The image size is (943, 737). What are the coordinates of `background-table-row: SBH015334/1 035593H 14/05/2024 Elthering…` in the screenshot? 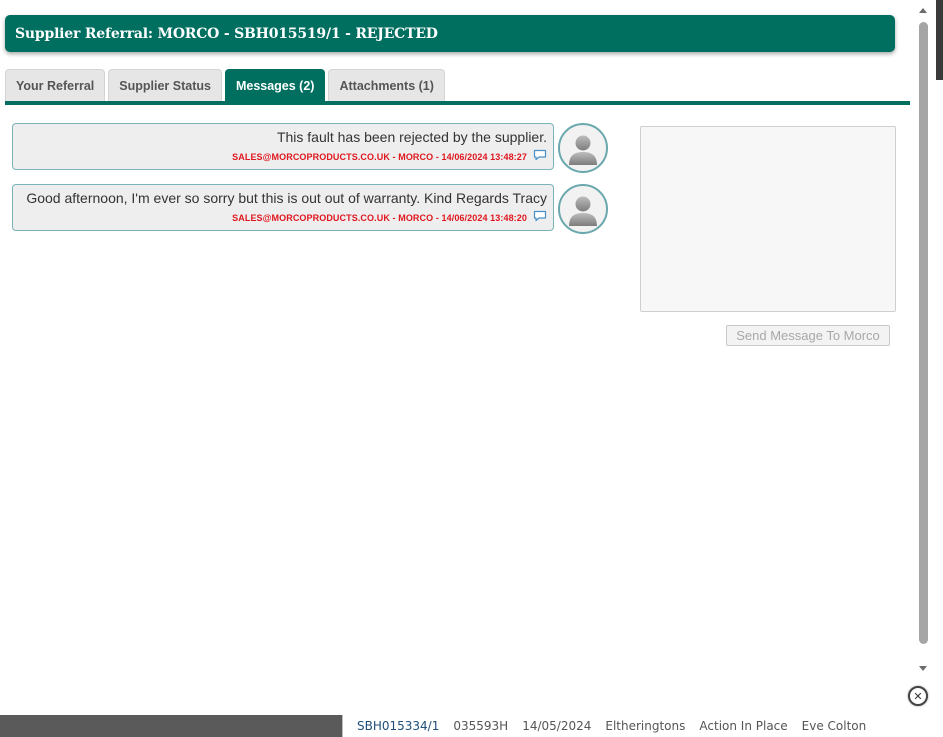 It's located at (642, 726).